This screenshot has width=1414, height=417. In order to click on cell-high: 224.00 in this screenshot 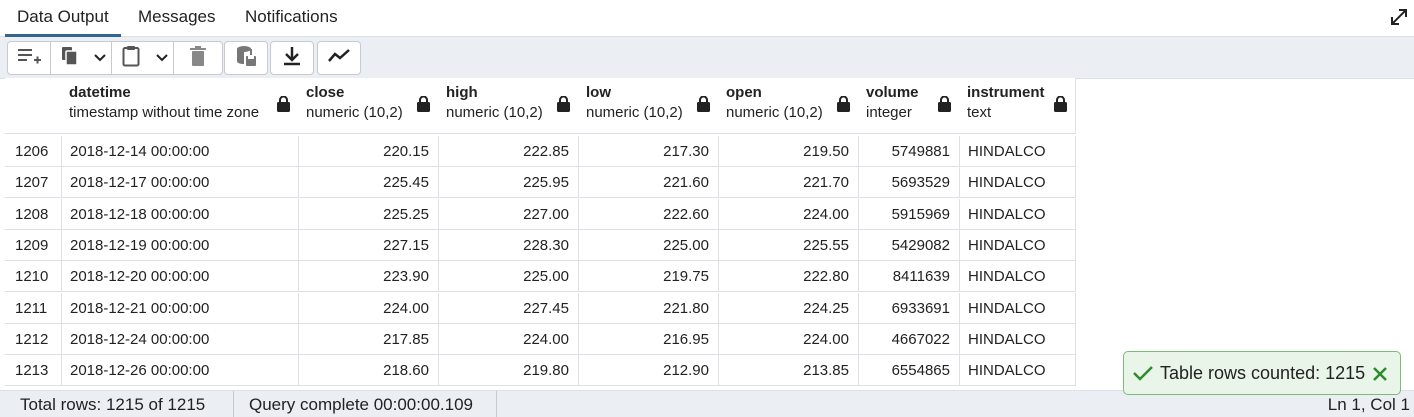, I will do `click(508, 339)`.